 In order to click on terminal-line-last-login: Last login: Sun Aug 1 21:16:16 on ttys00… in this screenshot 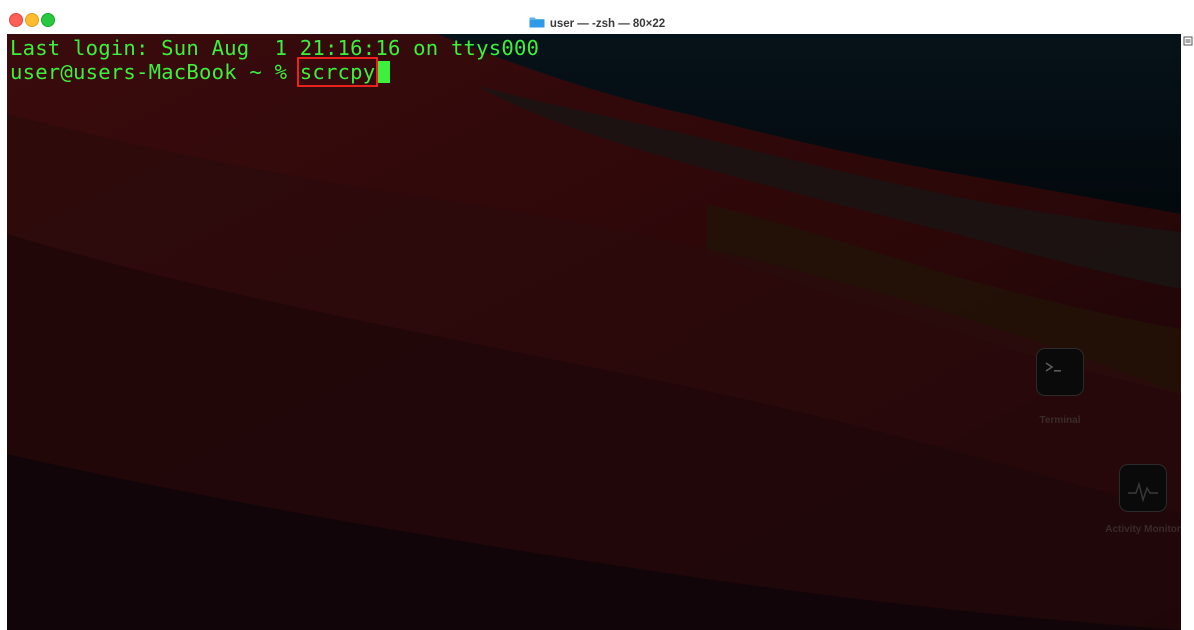, I will do `click(275, 48)`.